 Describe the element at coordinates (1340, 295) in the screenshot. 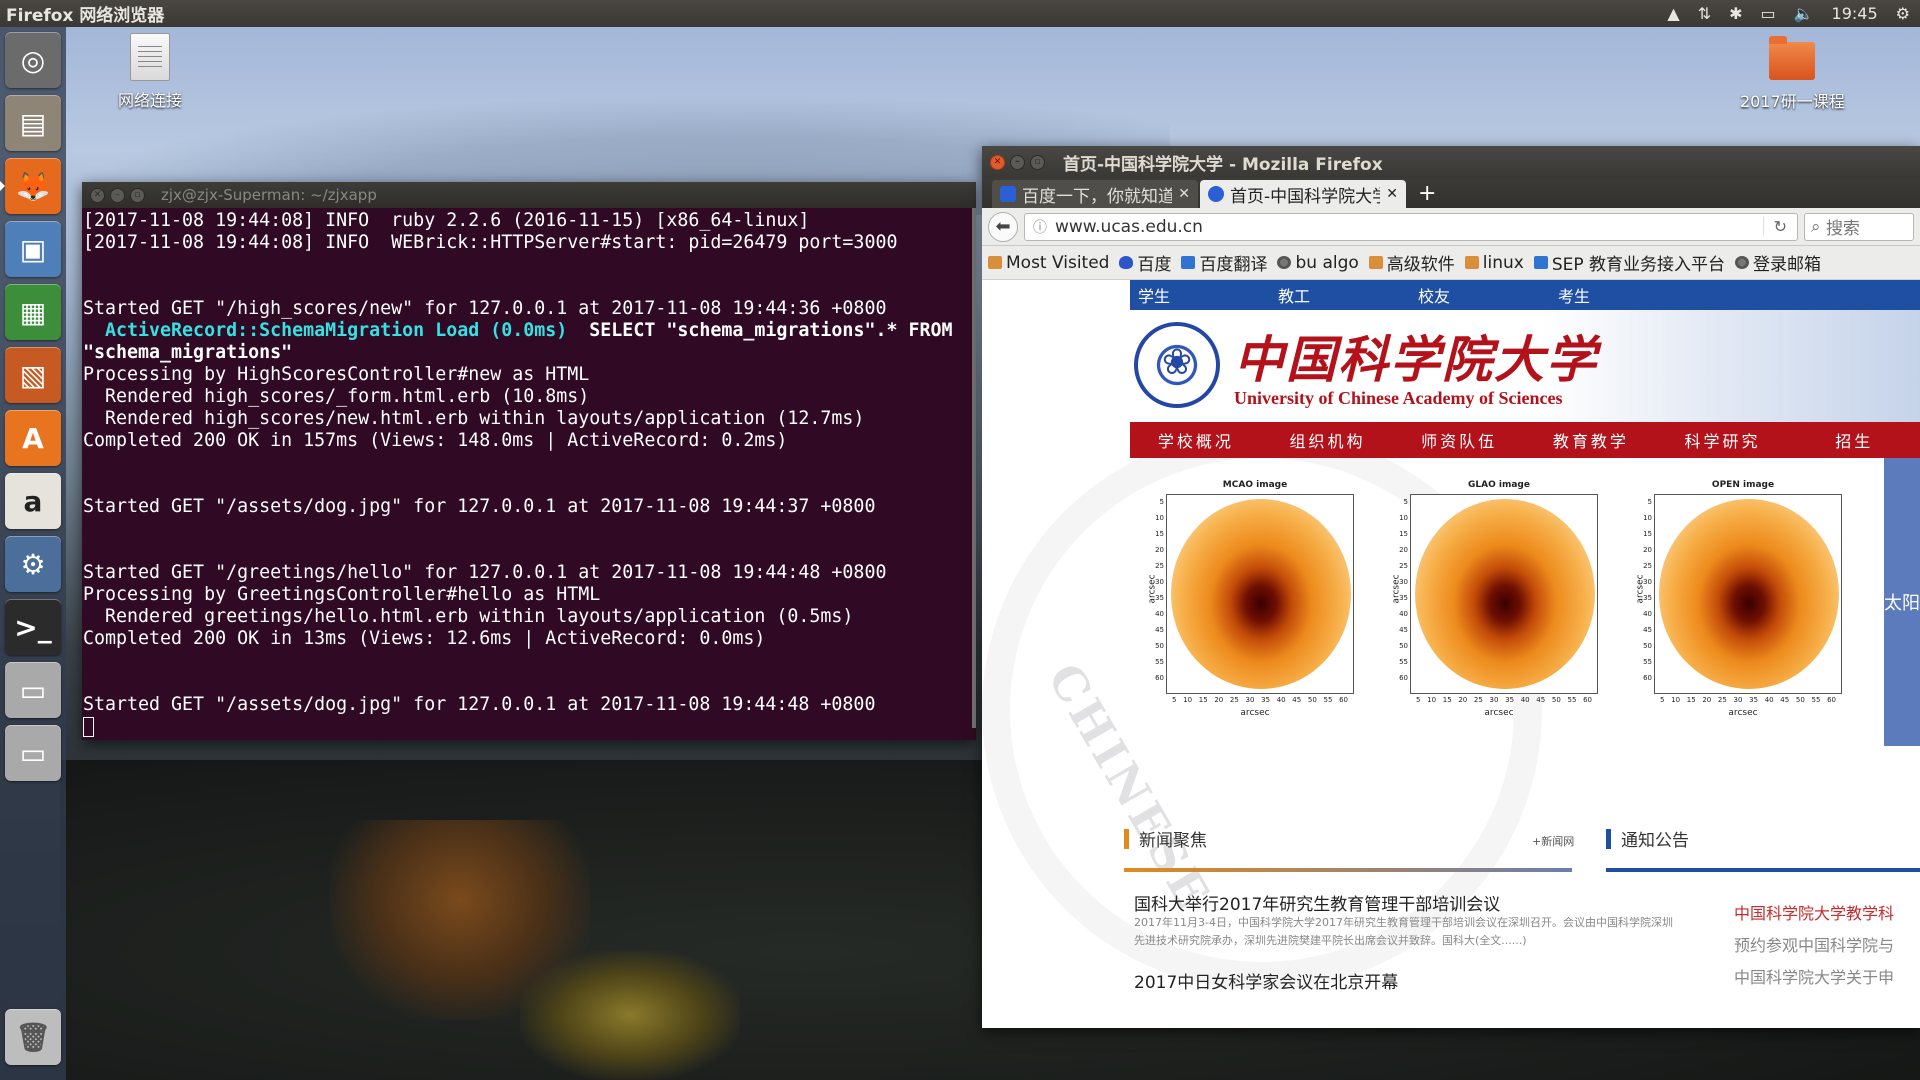

I see `top-link: 教工` at that location.